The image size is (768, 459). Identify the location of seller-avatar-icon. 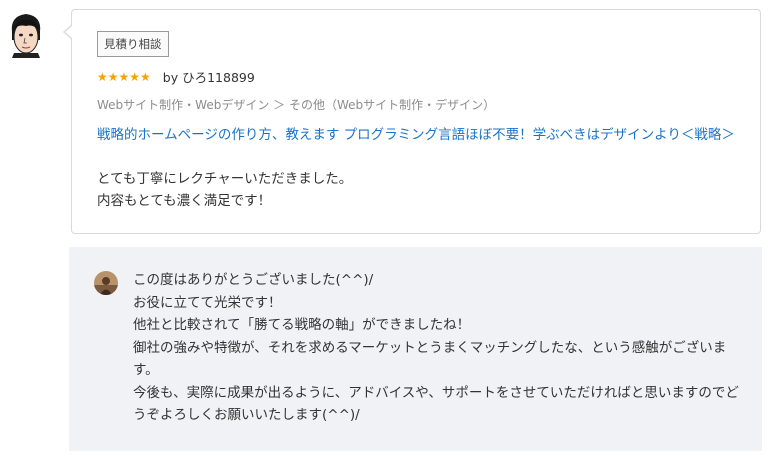
(106, 283).